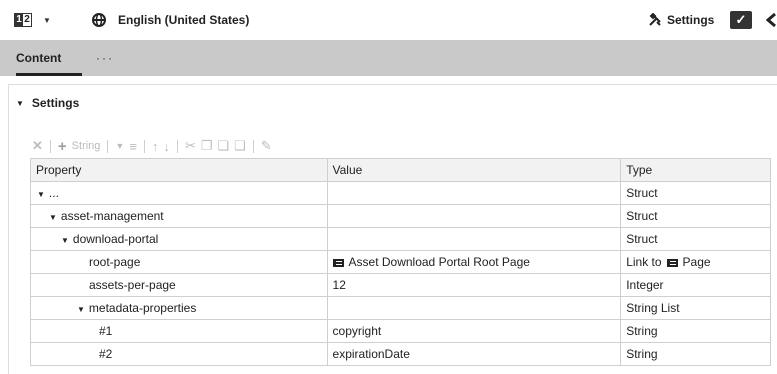  Describe the element at coordinates (179, 170) in the screenshot. I see `header-property: Property` at that location.